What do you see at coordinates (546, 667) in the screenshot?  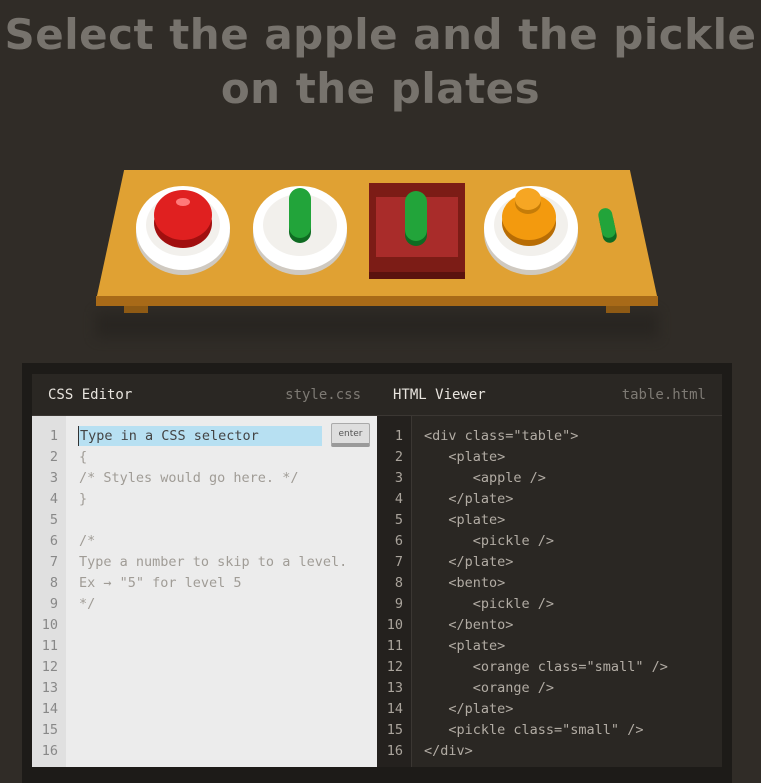 I see `code-line: <orange class="small" />` at bounding box center [546, 667].